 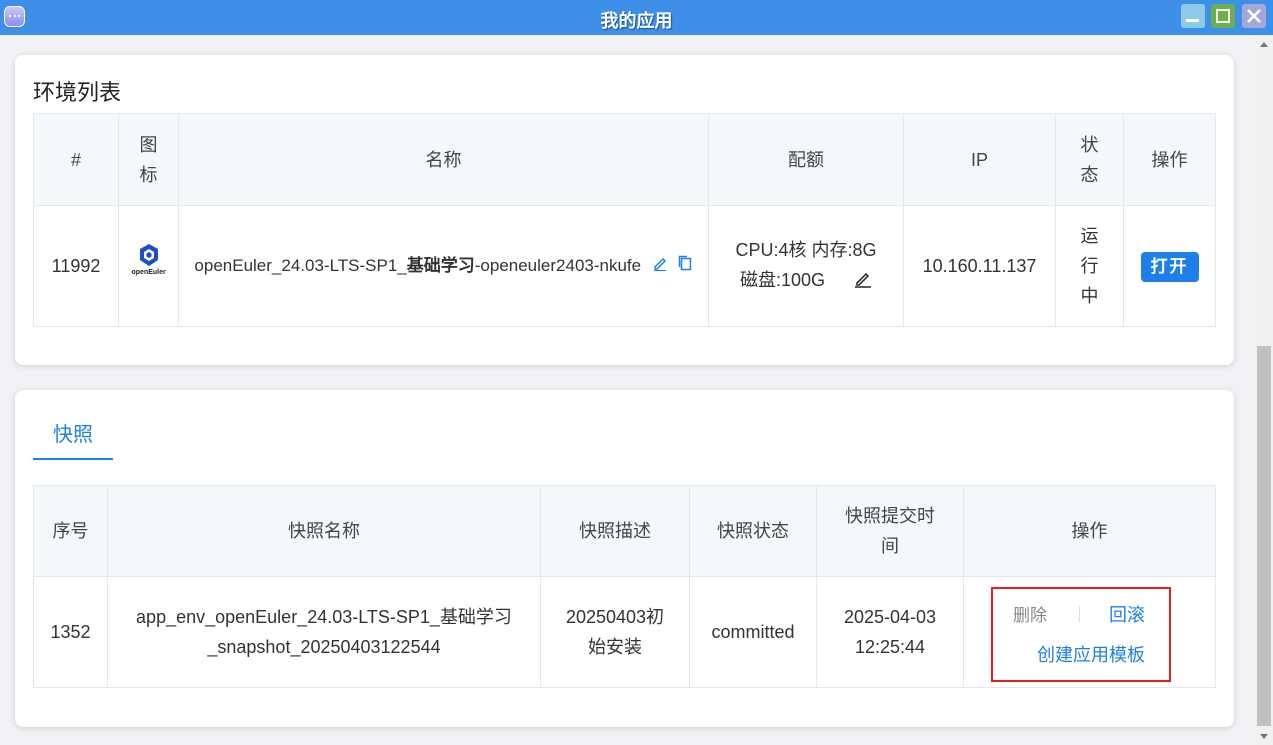 What do you see at coordinates (1089, 266) in the screenshot?
I see `env-status: 运行中` at bounding box center [1089, 266].